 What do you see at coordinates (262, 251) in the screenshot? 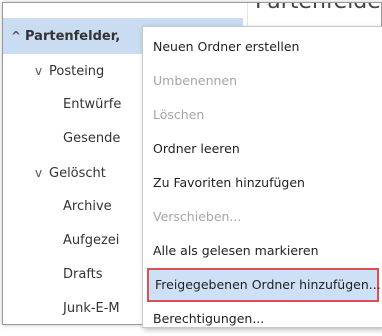
I see `menu-item-mark-all-read: Alle als gelesen markieren` at bounding box center [262, 251].